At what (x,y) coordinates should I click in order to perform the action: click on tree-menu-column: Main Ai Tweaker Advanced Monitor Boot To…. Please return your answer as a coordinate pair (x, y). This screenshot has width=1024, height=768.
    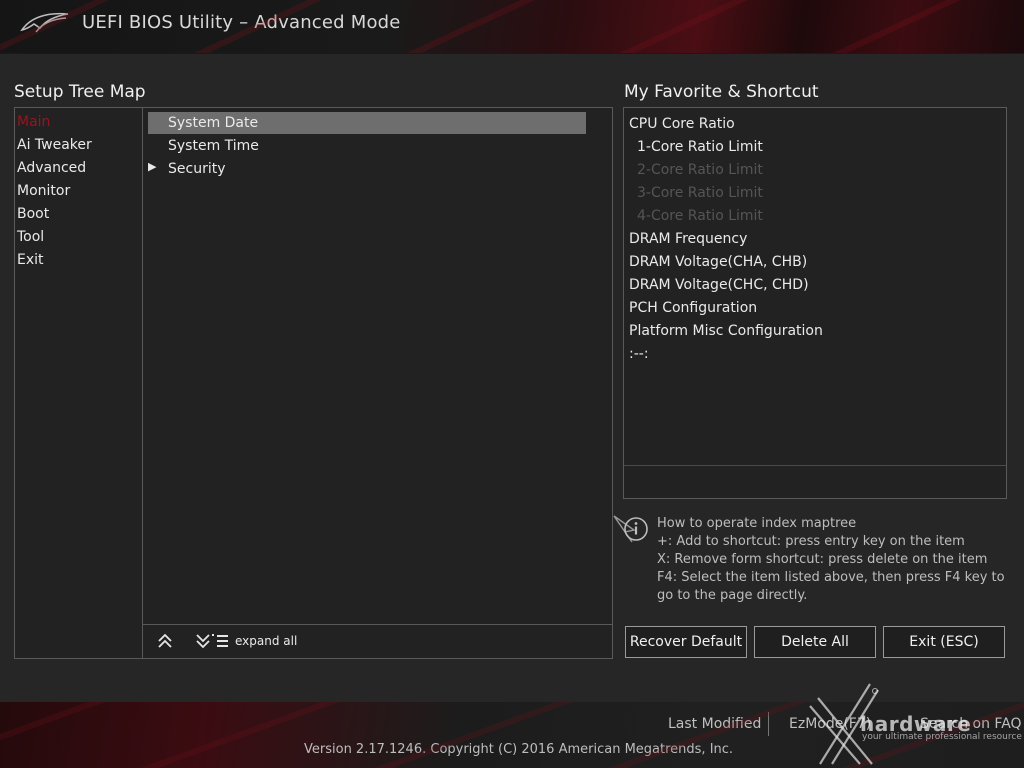
    Looking at the image, I should click on (79, 383).